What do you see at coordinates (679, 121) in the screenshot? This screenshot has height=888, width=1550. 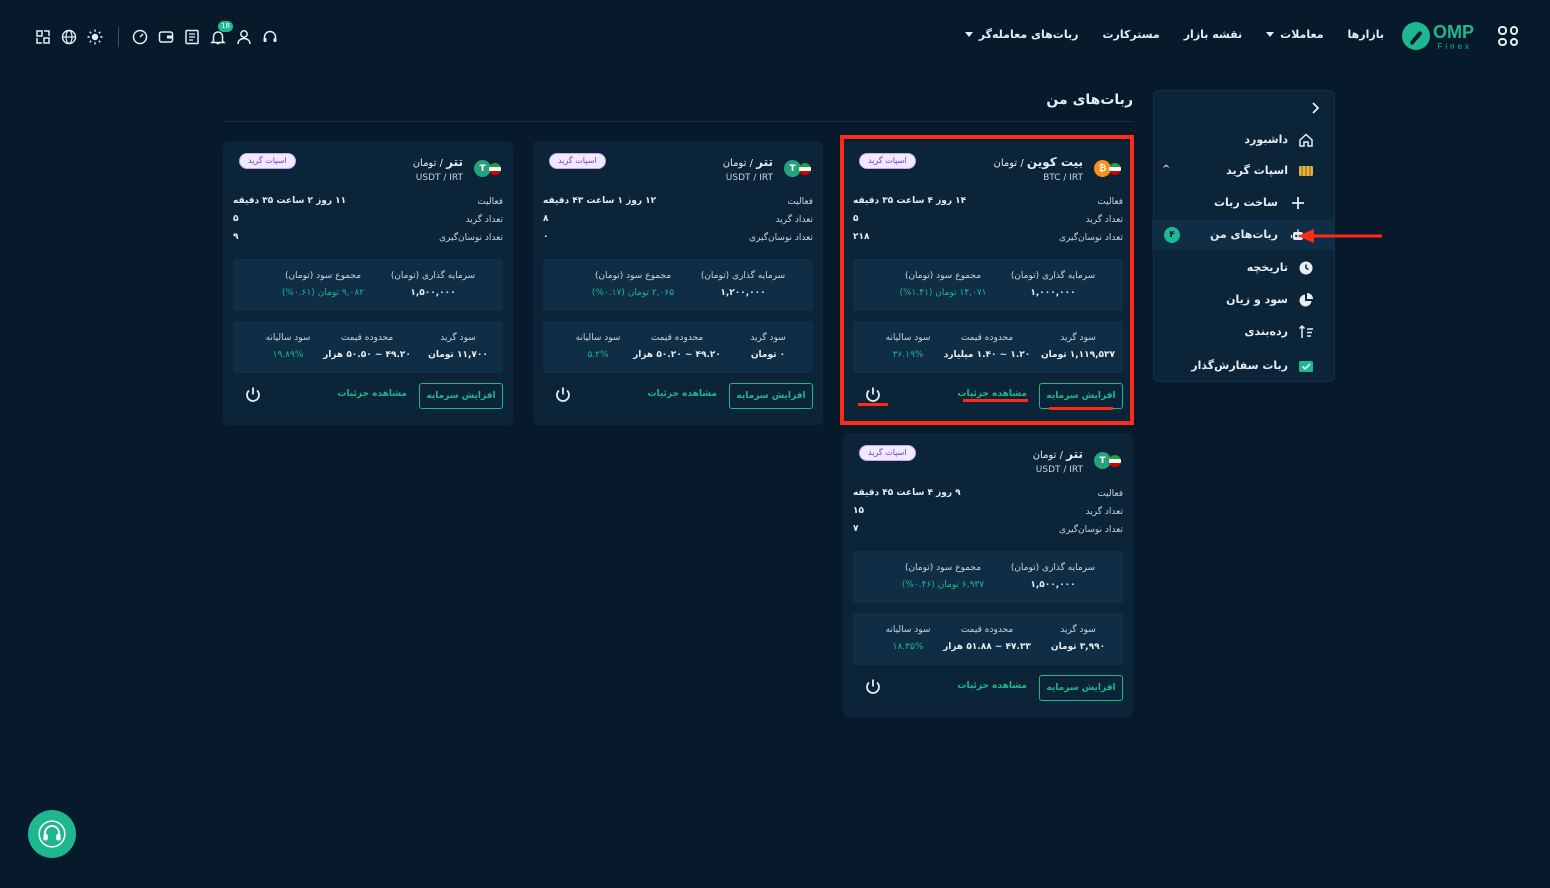 I see `title-divider` at bounding box center [679, 121].